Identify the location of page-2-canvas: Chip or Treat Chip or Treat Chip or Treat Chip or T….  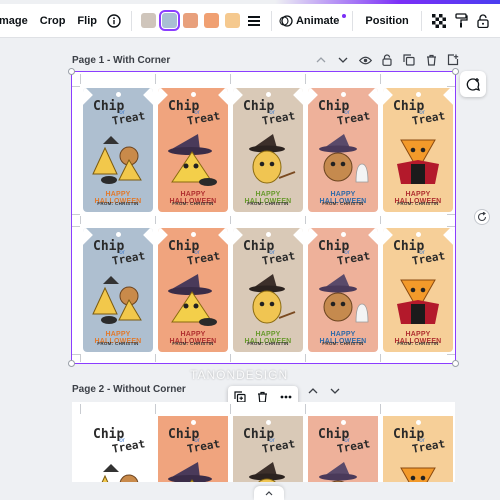
(263, 442).